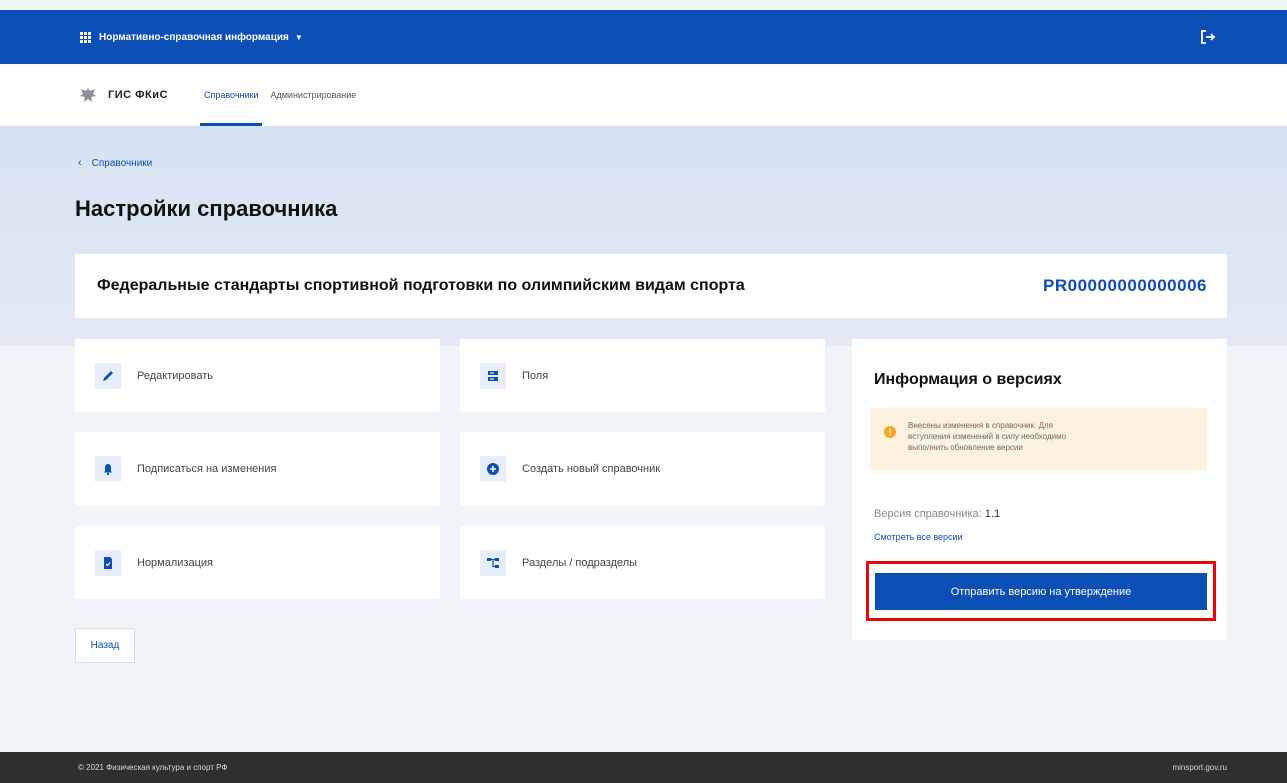 The width and height of the screenshot is (1287, 783). What do you see at coordinates (88, 95) in the screenshot?
I see `emblem-icon` at bounding box center [88, 95].